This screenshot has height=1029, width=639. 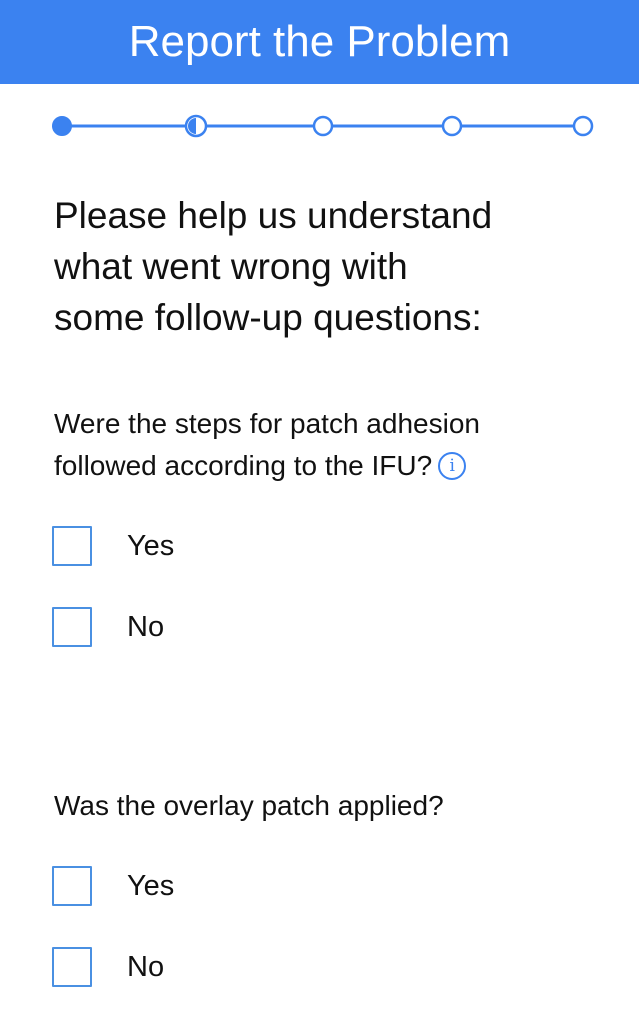 I want to click on overlay-no-option: No, so click(x=108, y=967).